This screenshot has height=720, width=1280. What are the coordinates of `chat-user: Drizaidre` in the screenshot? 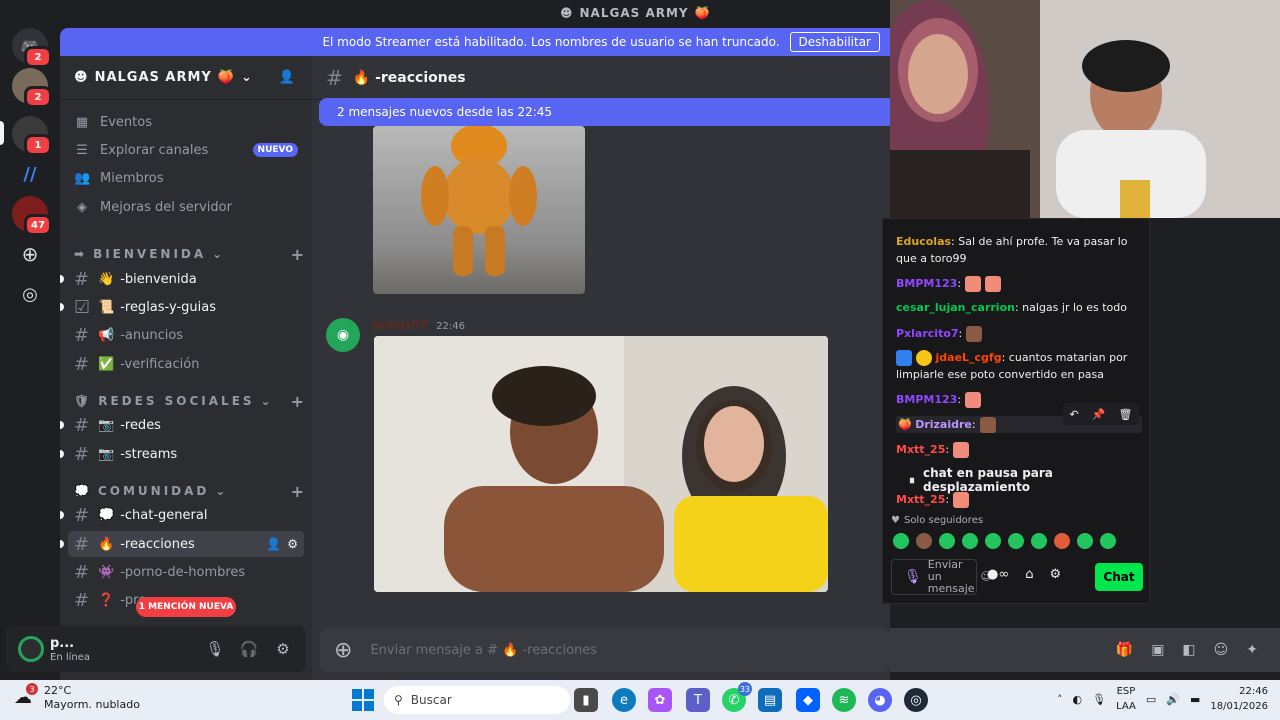 It's located at (943, 424).